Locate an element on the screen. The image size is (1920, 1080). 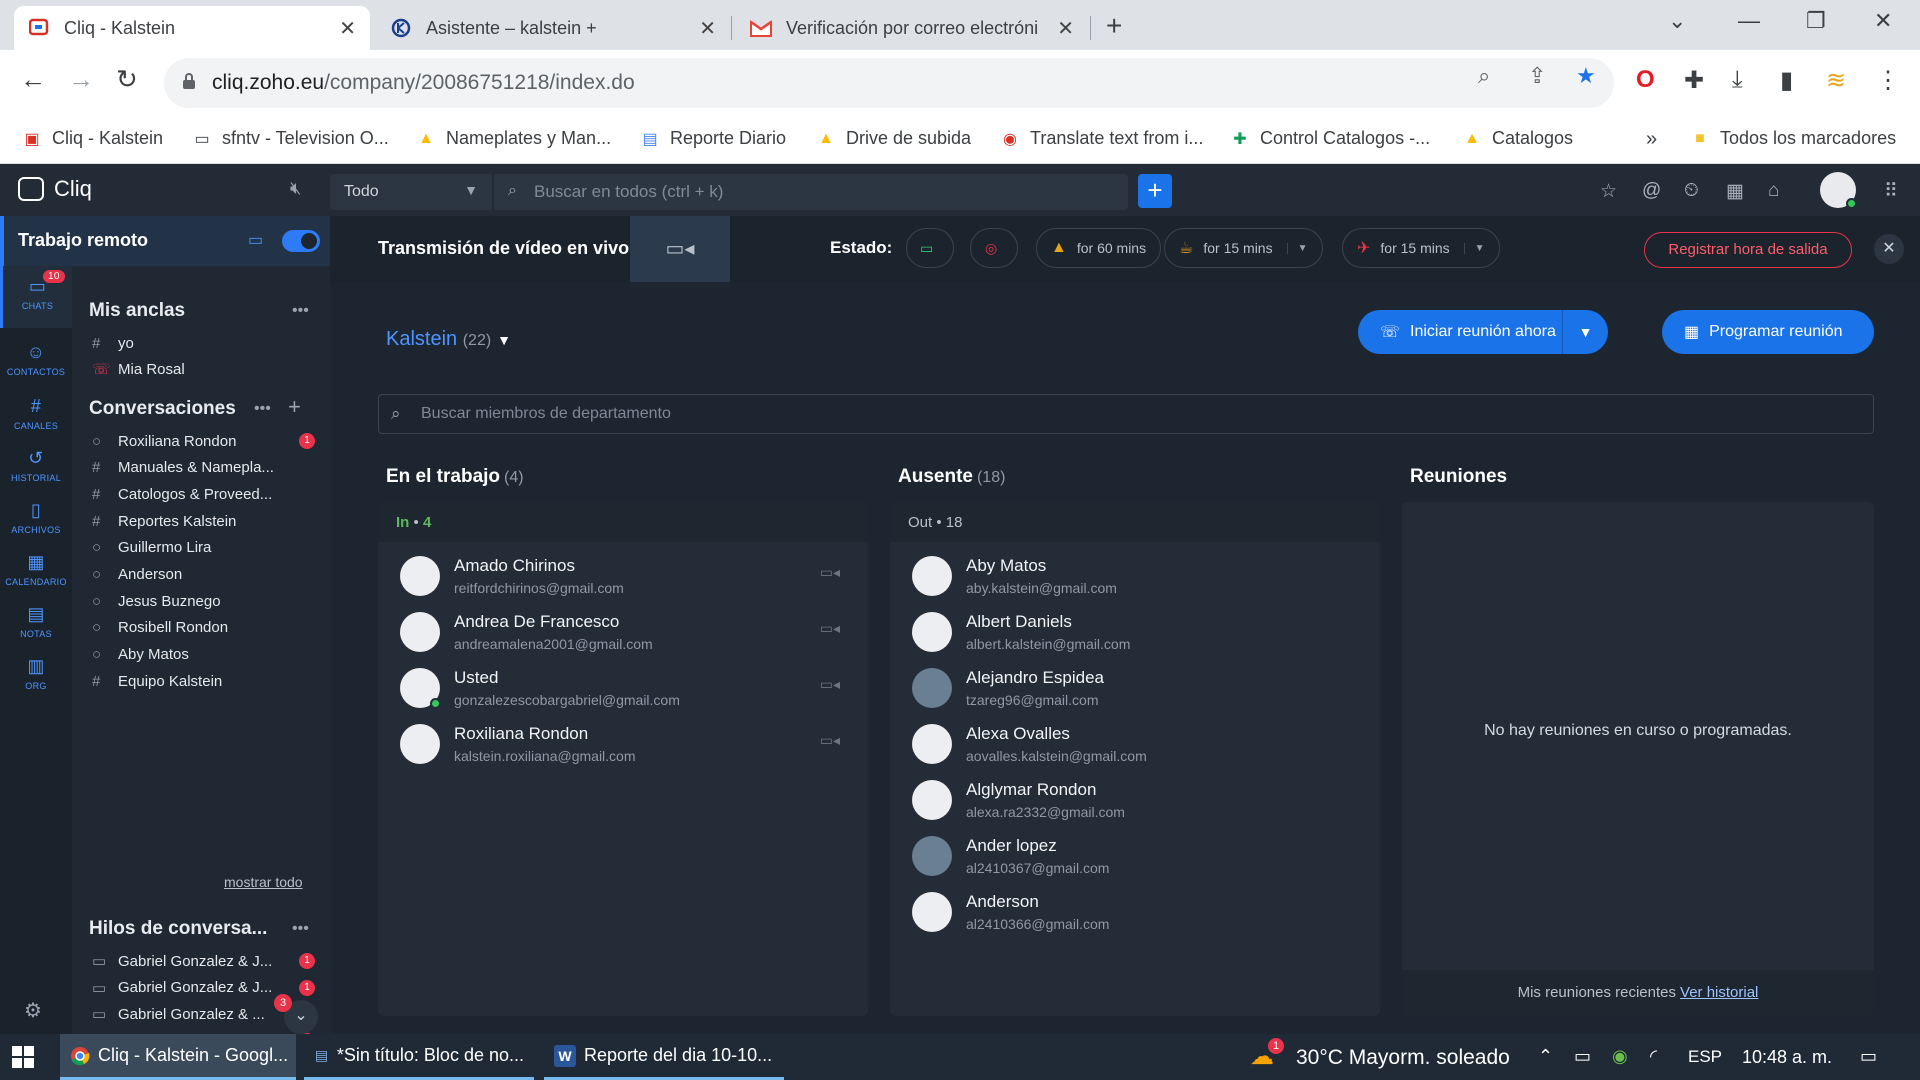
wifi-icon: ◜ is located at coordinates (1653, 1056).